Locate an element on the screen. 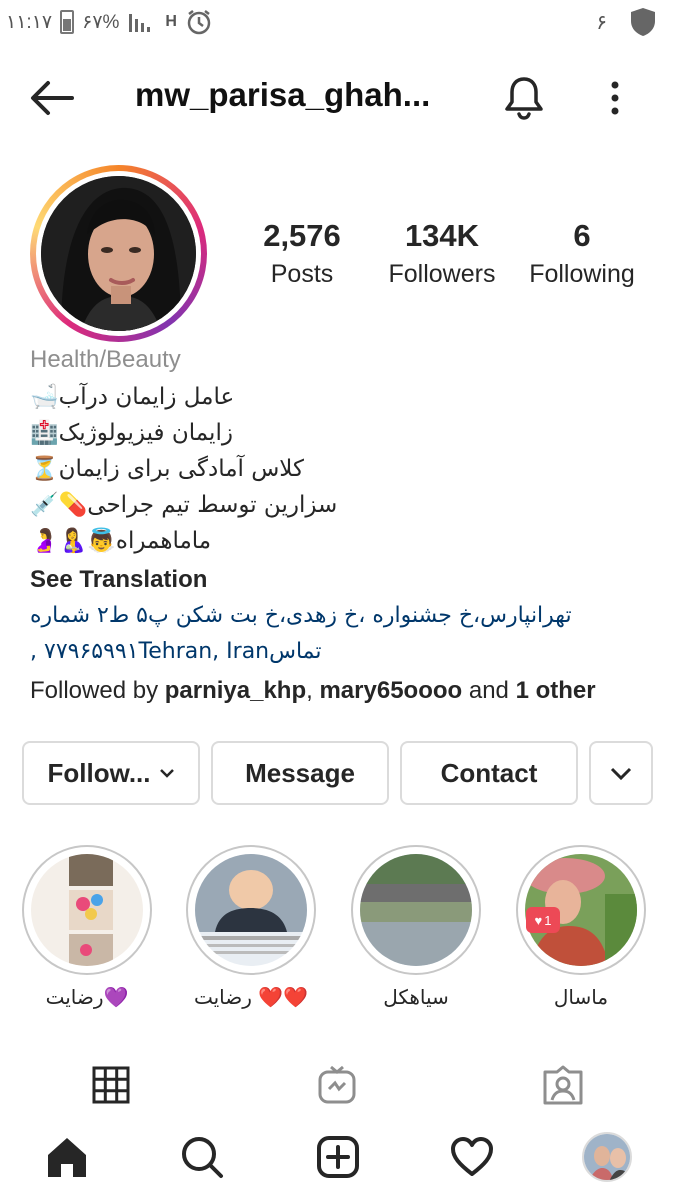 This screenshot has height=1200, width=675. follower-user-1: parniya_khp is located at coordinates (235, 690).